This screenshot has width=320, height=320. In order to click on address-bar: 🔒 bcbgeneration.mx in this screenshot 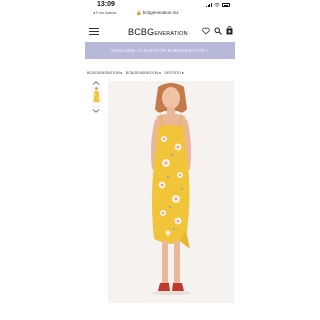, I will do `click(157, 13)`.